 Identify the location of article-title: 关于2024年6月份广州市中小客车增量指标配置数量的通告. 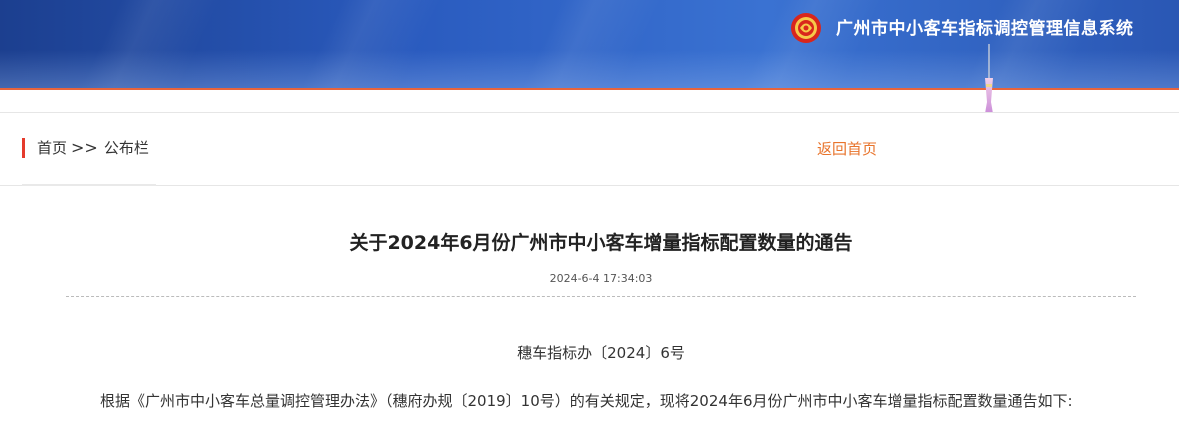
(601, 243).